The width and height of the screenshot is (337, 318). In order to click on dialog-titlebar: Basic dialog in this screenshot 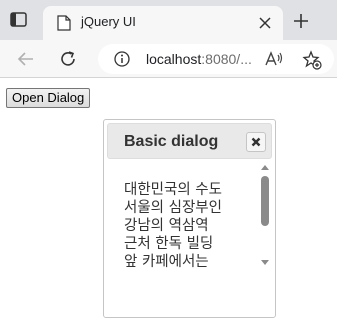, I will do `click(189, 141)`.